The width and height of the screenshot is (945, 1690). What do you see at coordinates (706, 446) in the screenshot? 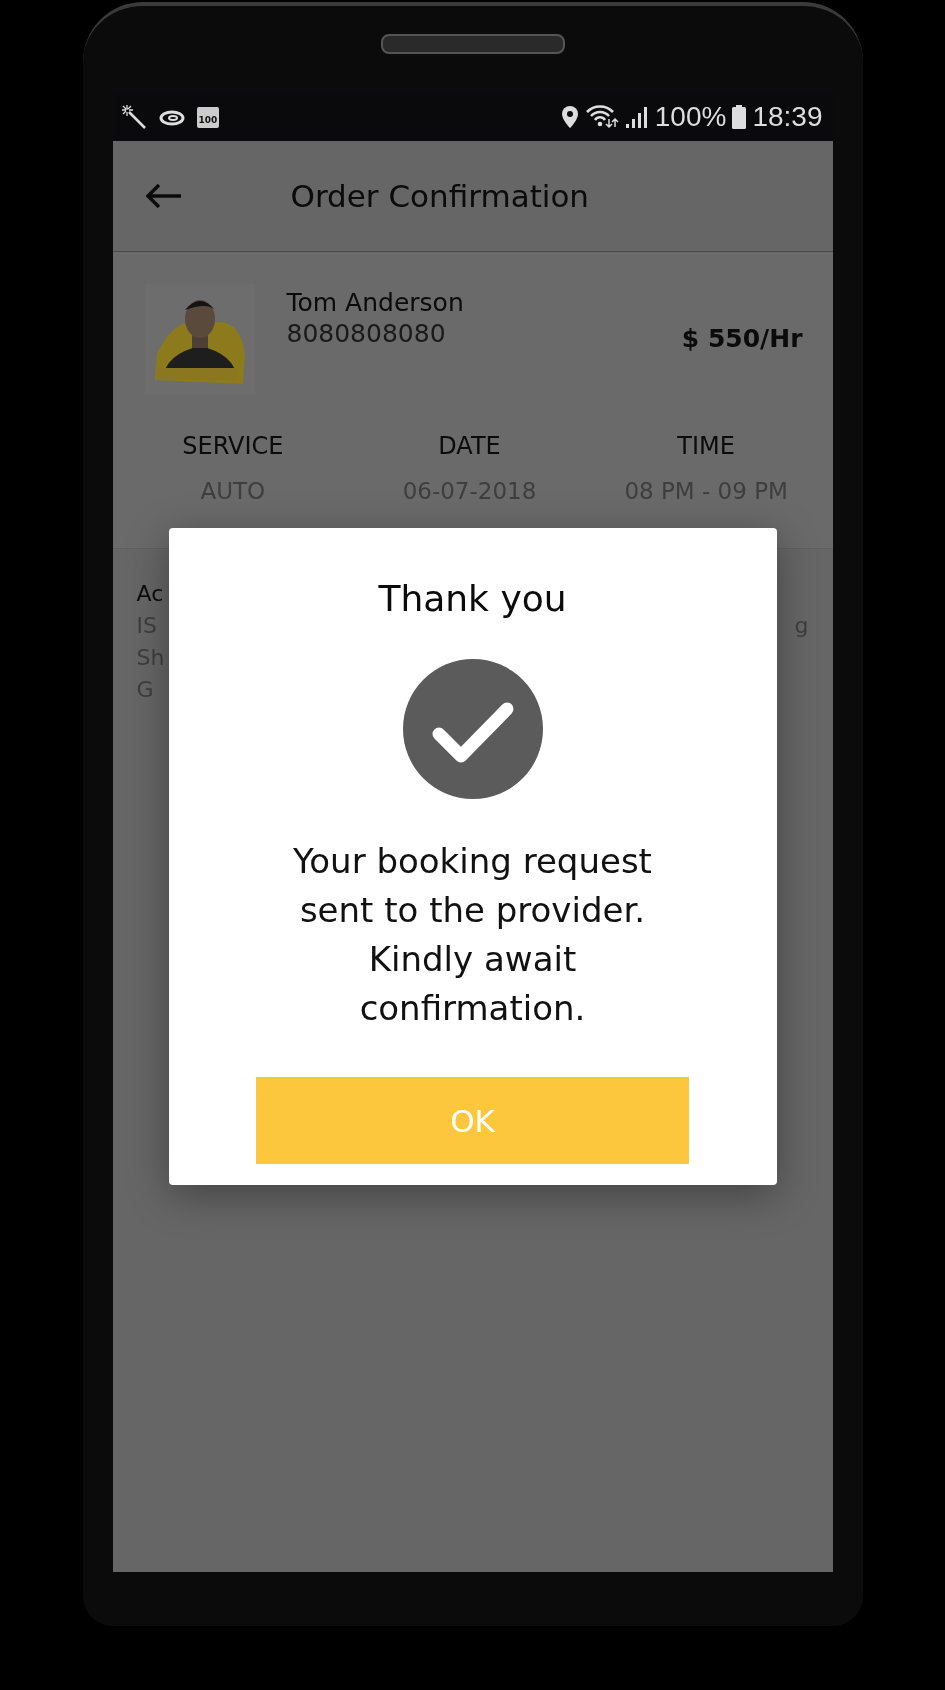
I see `detail-label: TIME` at bounding box center [706, 446].